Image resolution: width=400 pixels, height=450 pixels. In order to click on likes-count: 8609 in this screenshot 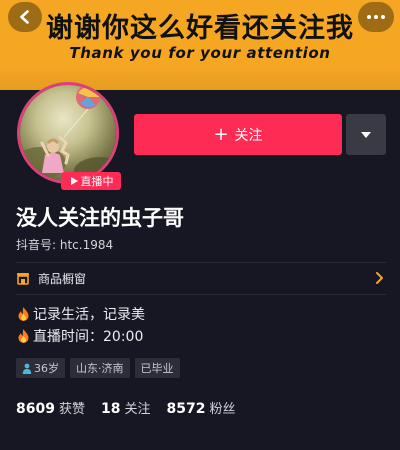, I will do `click(35, 409)`.